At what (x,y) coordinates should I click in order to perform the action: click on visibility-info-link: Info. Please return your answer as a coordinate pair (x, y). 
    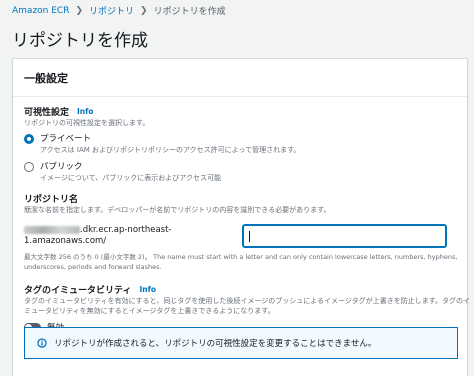
    Looking at the image, I should click on (85, 111).